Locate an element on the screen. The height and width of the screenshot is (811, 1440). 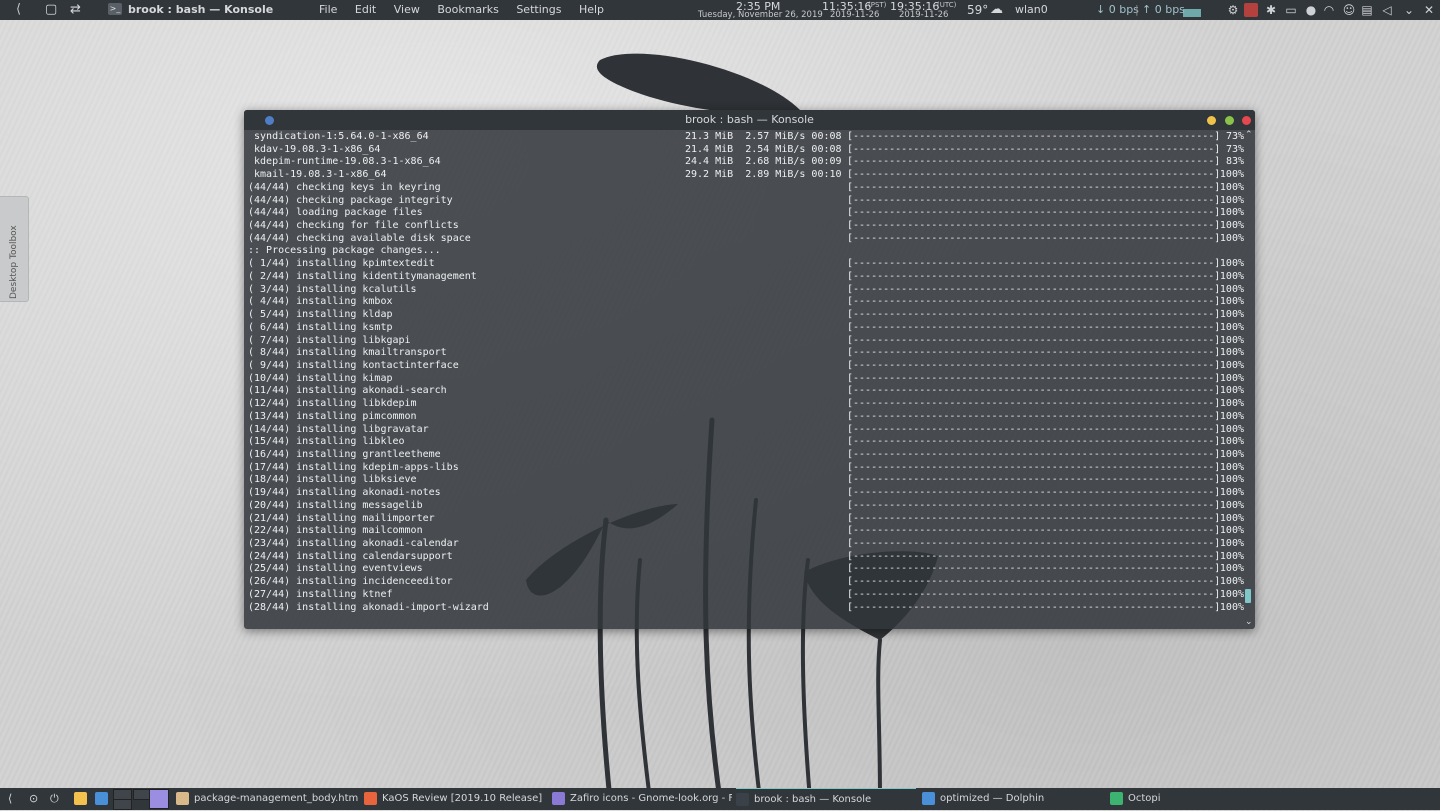
menu-bookmarks: Bookmarks is located at coordinates (467, 10).